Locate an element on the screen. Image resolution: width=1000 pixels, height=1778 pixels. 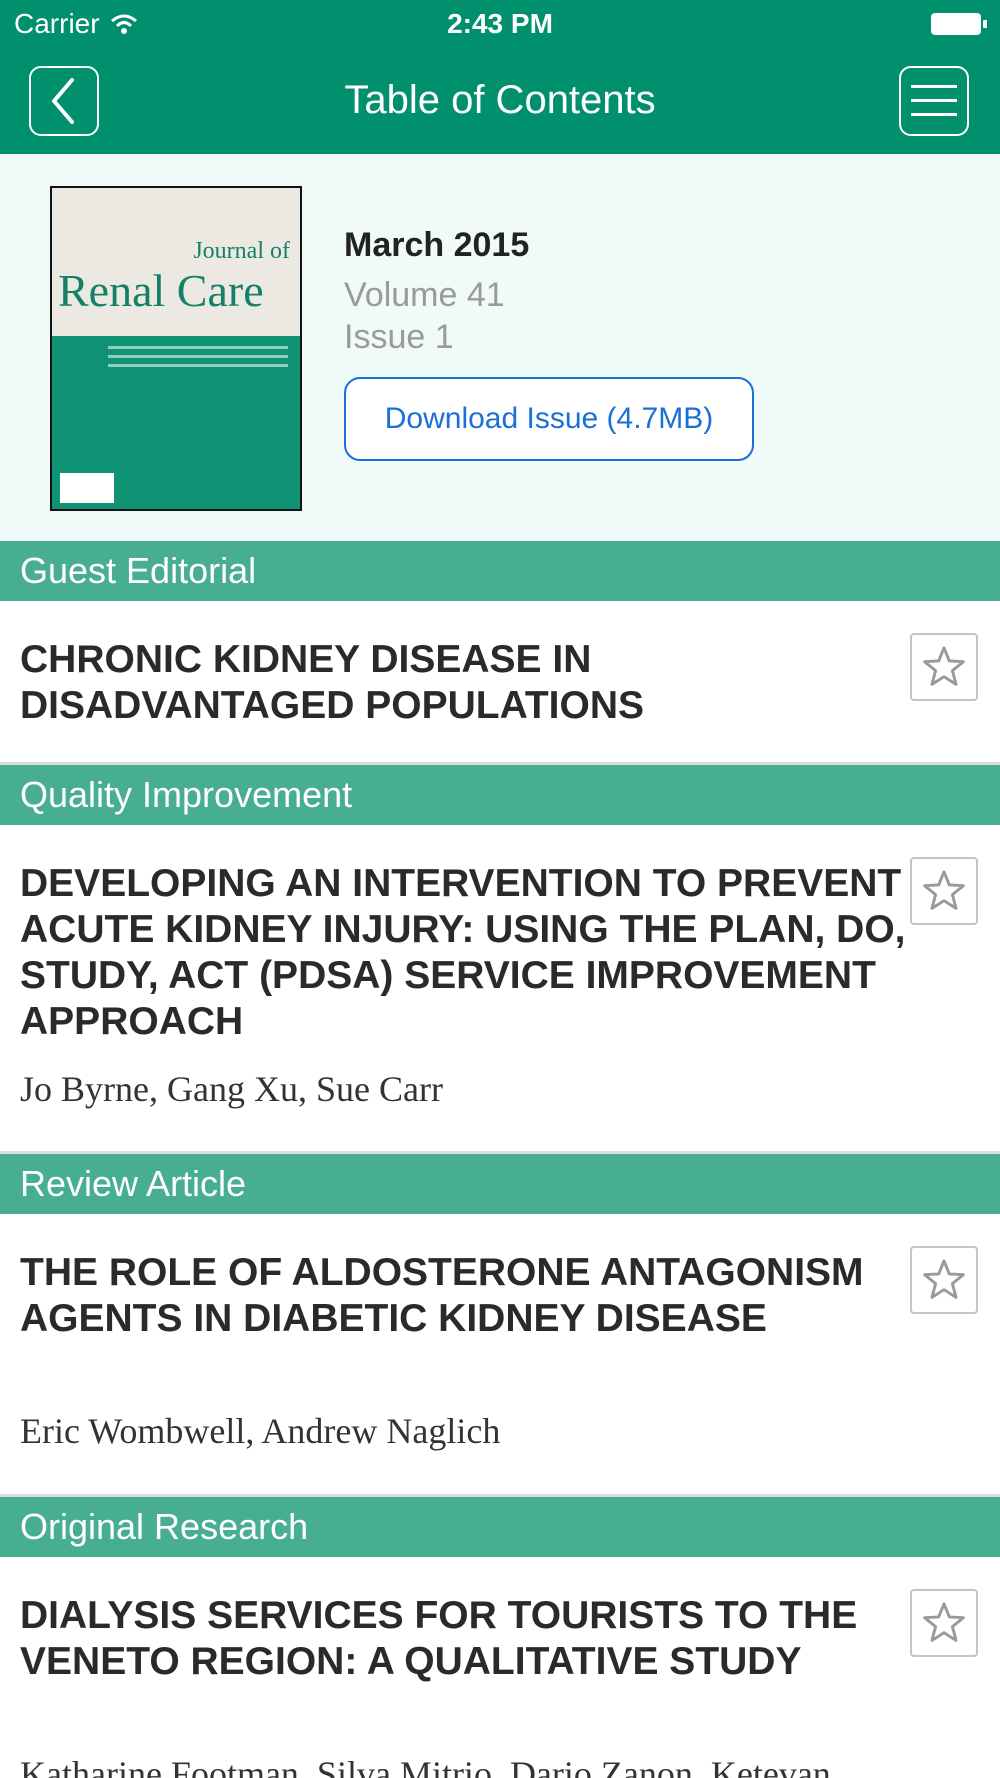
cover-title-line2: Renal Care is located at coordinates (161, 290).